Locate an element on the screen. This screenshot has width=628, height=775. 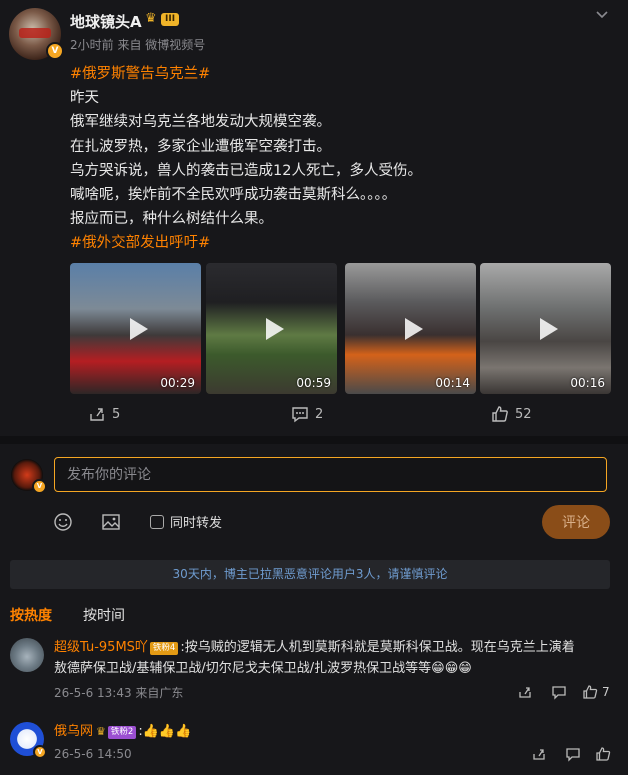
repost-button: 5 is located at coordinates (104, 414).